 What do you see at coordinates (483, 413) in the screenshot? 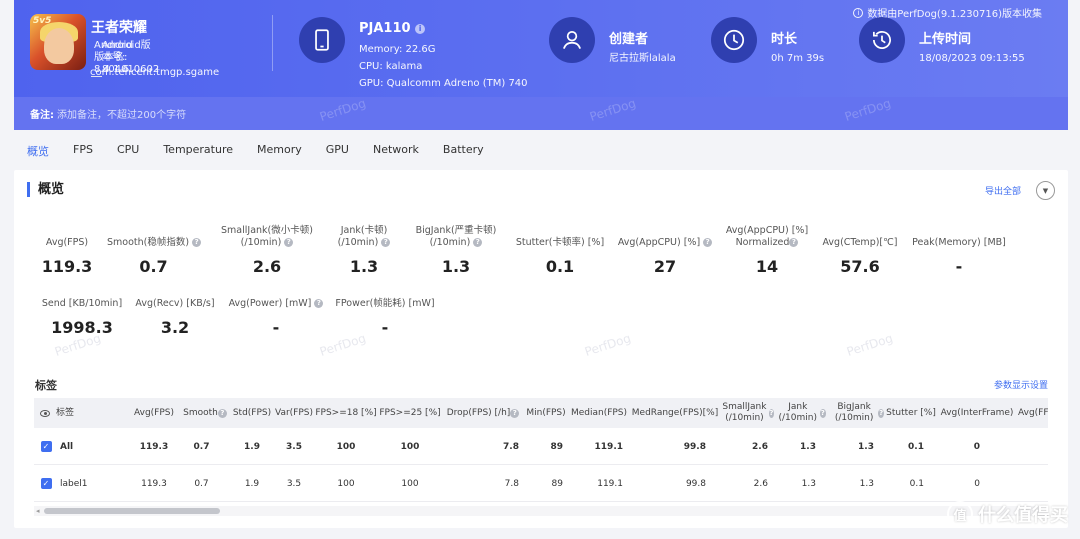
I see `col-drop-fps: Drop(FPS) [/h]?` at bounding box center [483, 413].